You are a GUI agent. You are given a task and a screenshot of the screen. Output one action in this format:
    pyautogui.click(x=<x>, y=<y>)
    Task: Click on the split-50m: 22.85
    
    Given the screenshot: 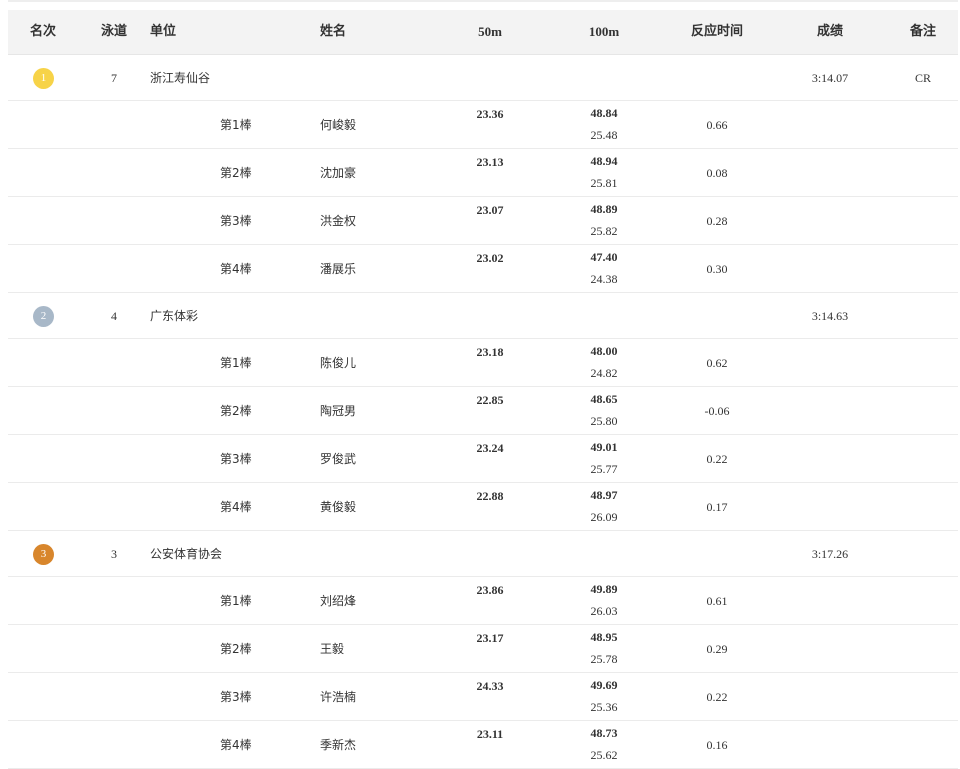 What is the action you would take?
    pyautogui.click(x=490, y=400)
    